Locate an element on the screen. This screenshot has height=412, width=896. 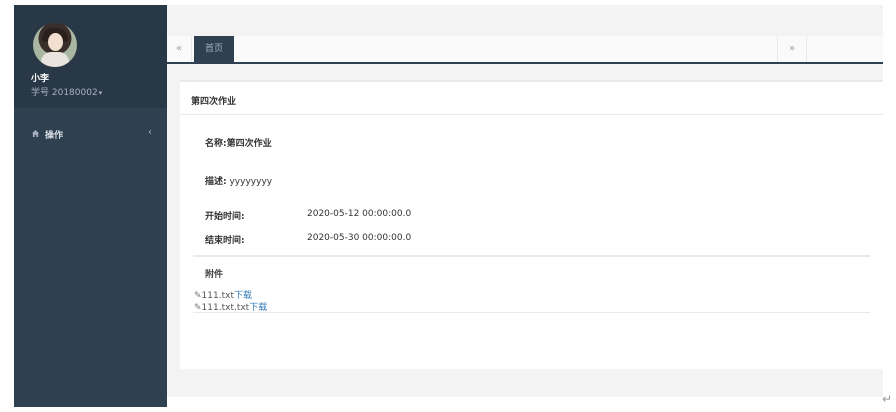
tab-home: 首页 is located at coordinates (214, 49).